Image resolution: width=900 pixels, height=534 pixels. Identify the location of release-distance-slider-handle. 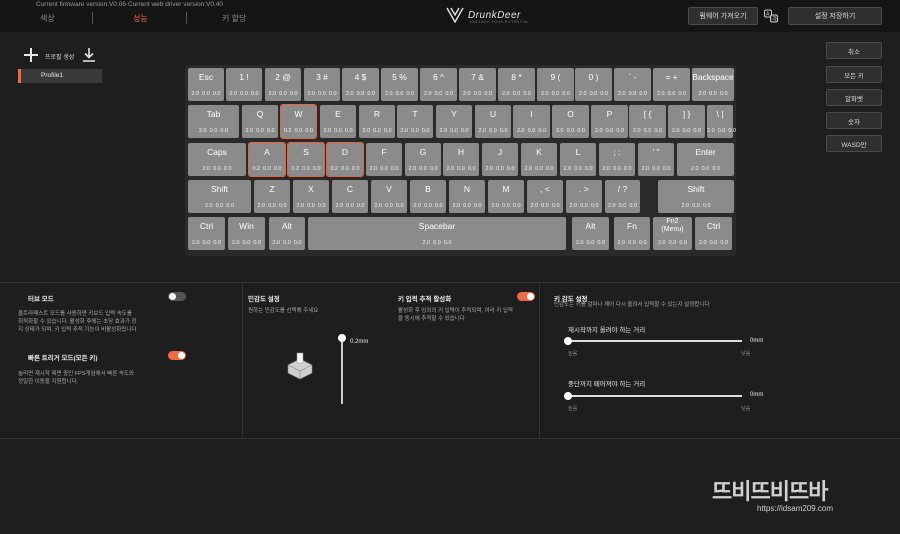
(568, 396).